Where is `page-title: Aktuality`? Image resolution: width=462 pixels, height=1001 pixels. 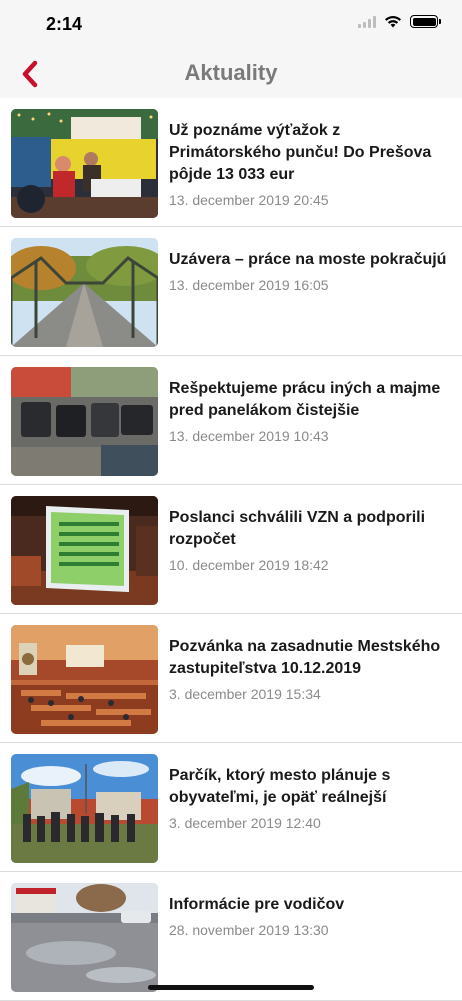 page-title: Aktuality is located at coordinates (231, 72).